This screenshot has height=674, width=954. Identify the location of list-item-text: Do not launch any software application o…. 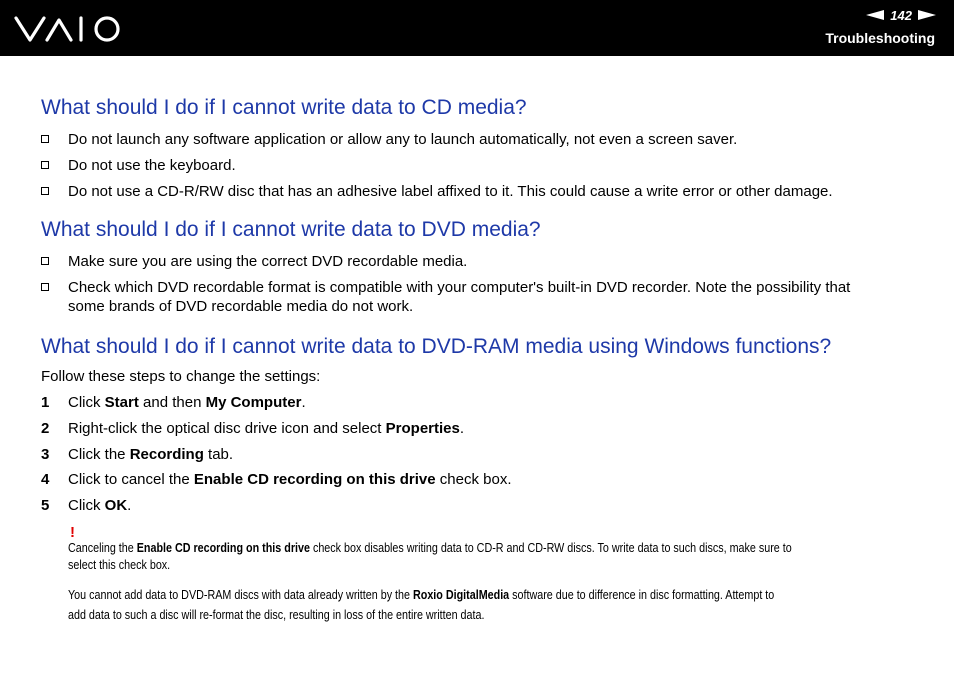
(403, 139).